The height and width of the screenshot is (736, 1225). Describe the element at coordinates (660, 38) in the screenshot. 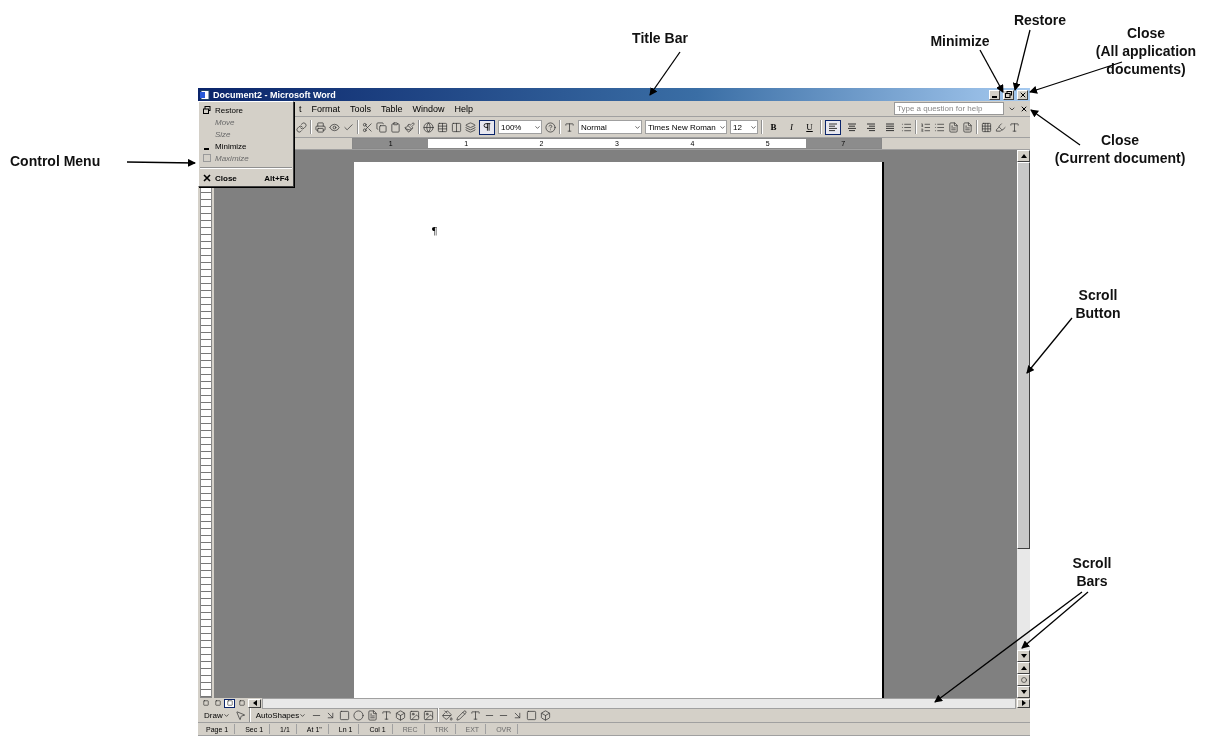

I see `callout-label: Title Bar` at that location.